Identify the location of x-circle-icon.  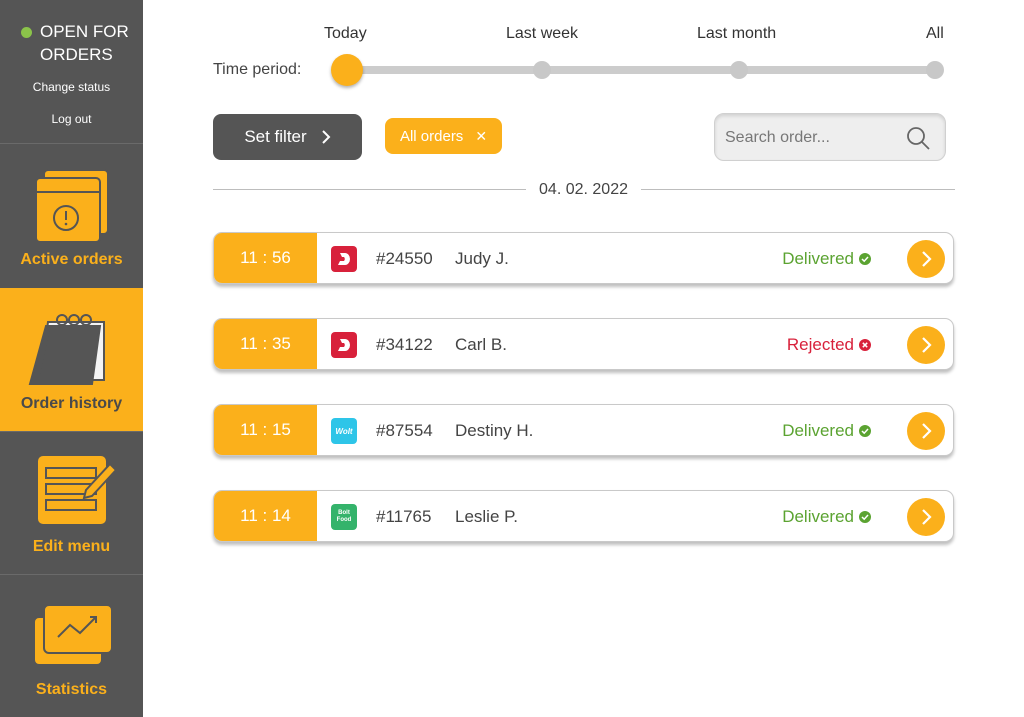
(865, 345).